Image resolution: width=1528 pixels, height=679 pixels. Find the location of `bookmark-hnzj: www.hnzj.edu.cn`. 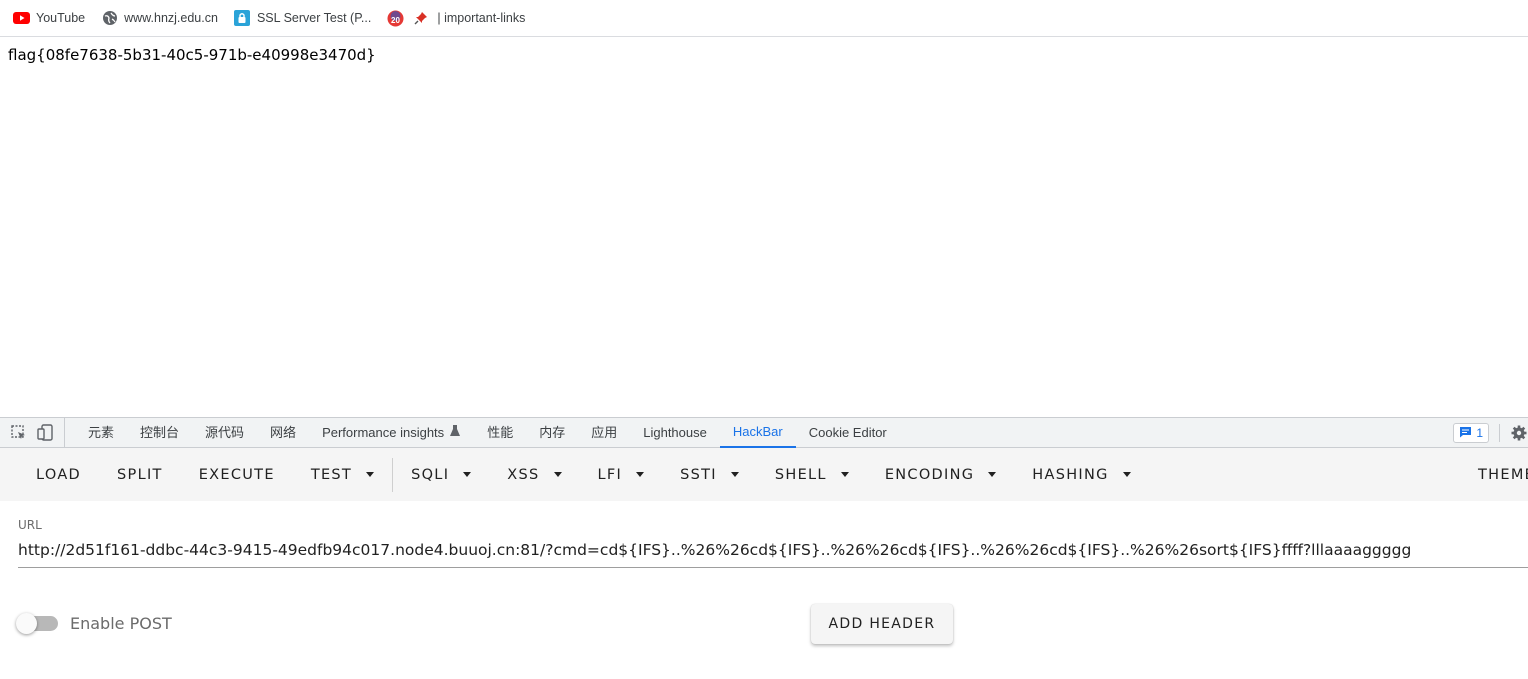

bookmark-hnzj: www.hnzj.edu.cn is located at coordinates (159, 18).